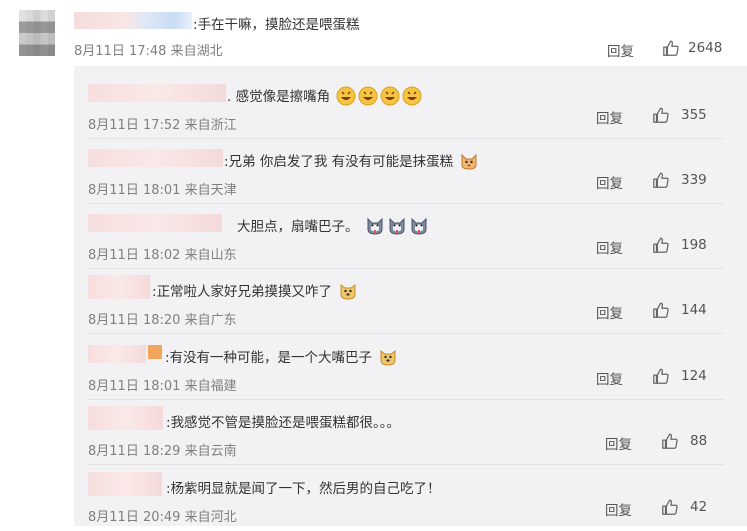 The height and width of the screenshot is (531, 747). I want to click on username-redacted-accent, so click(155, 352).